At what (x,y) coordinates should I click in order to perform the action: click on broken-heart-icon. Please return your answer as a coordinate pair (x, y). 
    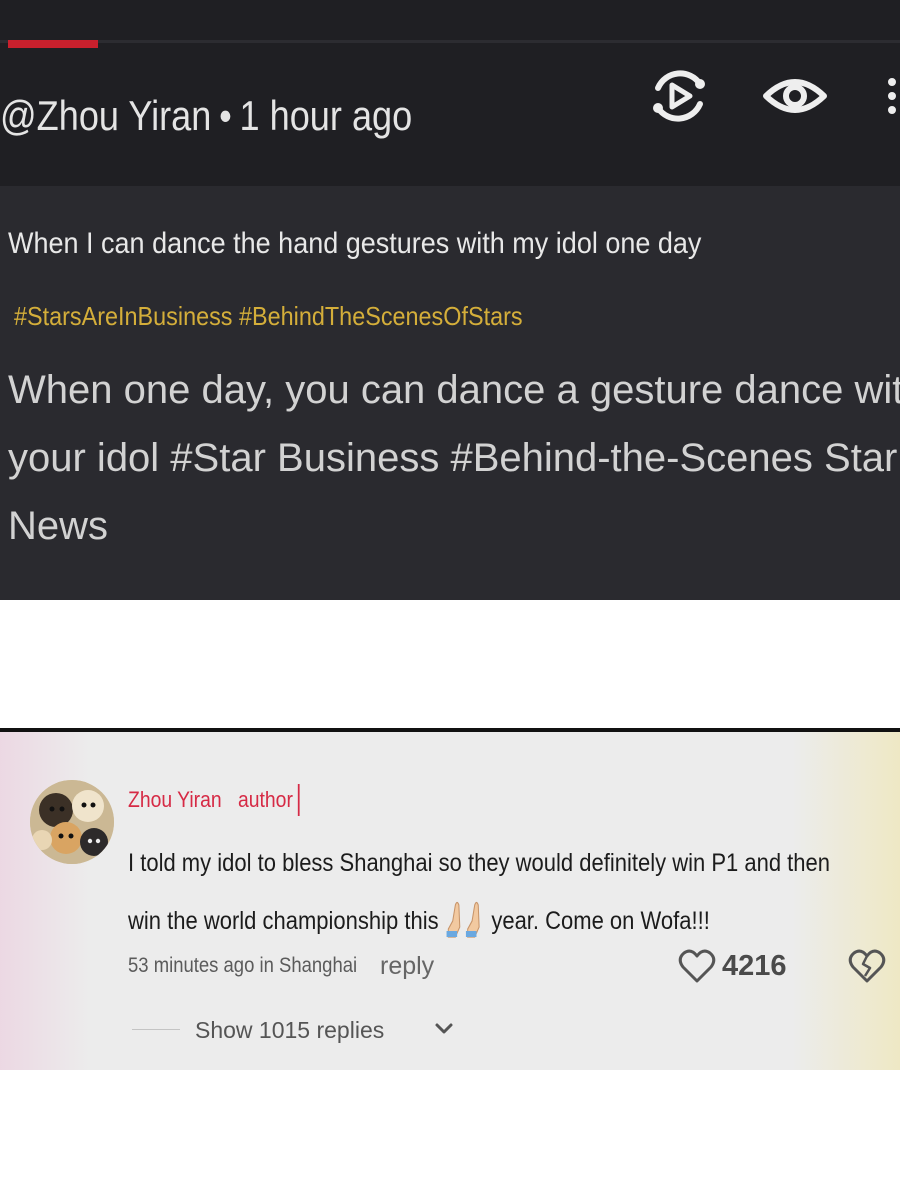
    Looking at the image, I should click on (867, 966).